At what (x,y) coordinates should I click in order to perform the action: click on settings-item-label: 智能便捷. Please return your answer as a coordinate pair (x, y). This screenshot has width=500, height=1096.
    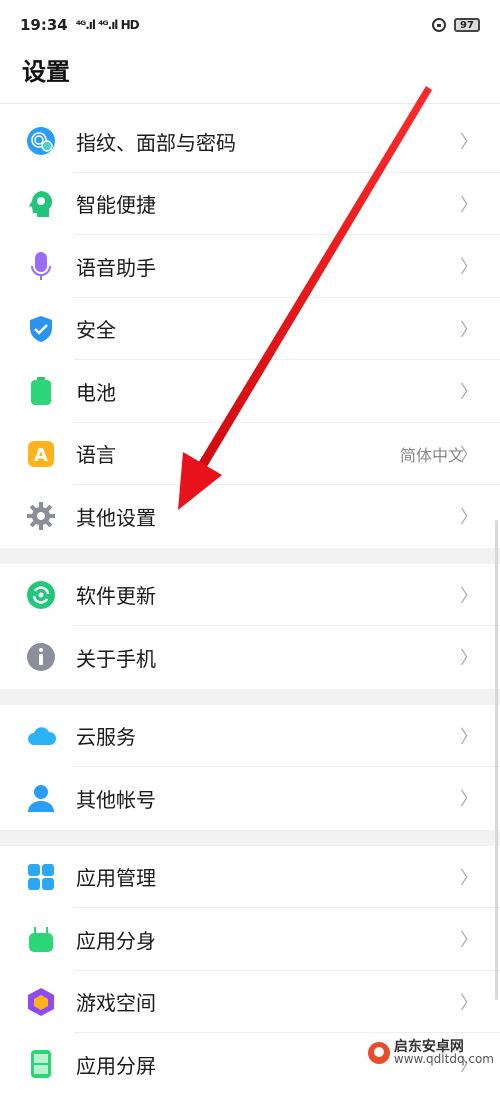
    Looking at the image, I should click on (116, 205).